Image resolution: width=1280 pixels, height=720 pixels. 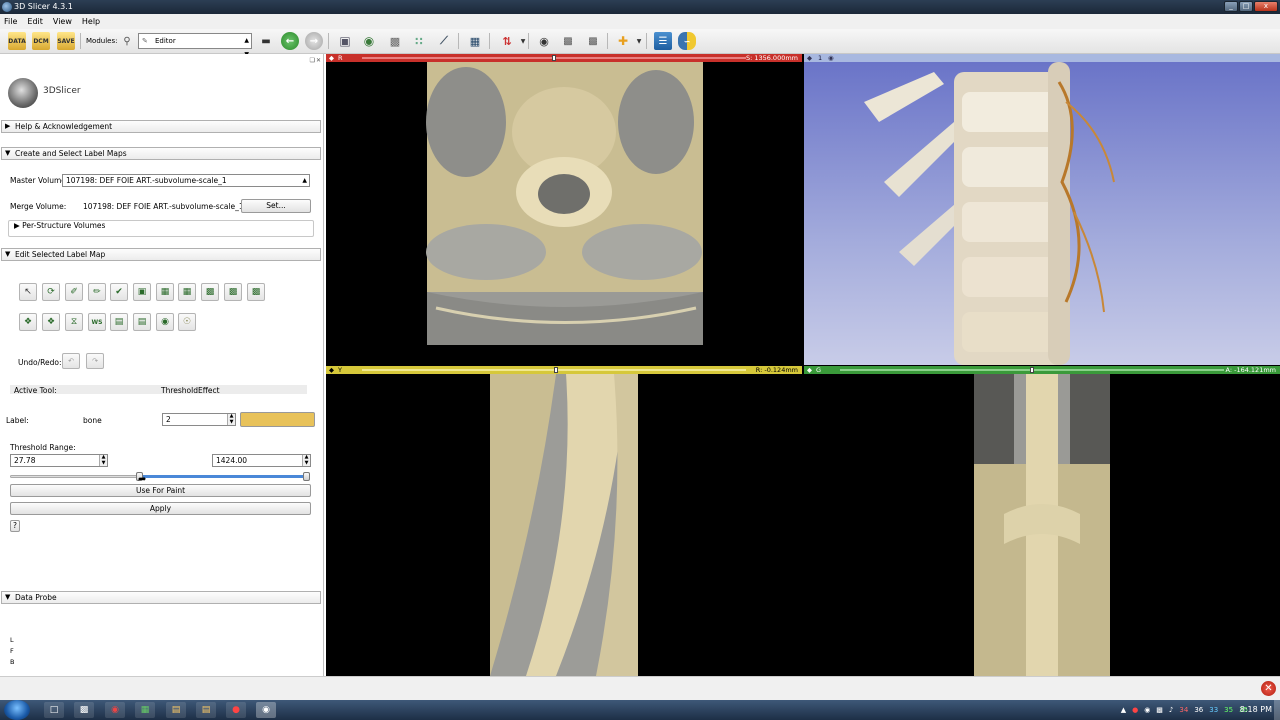 I want to click on start-button-icon, so click(x=17, y=710).